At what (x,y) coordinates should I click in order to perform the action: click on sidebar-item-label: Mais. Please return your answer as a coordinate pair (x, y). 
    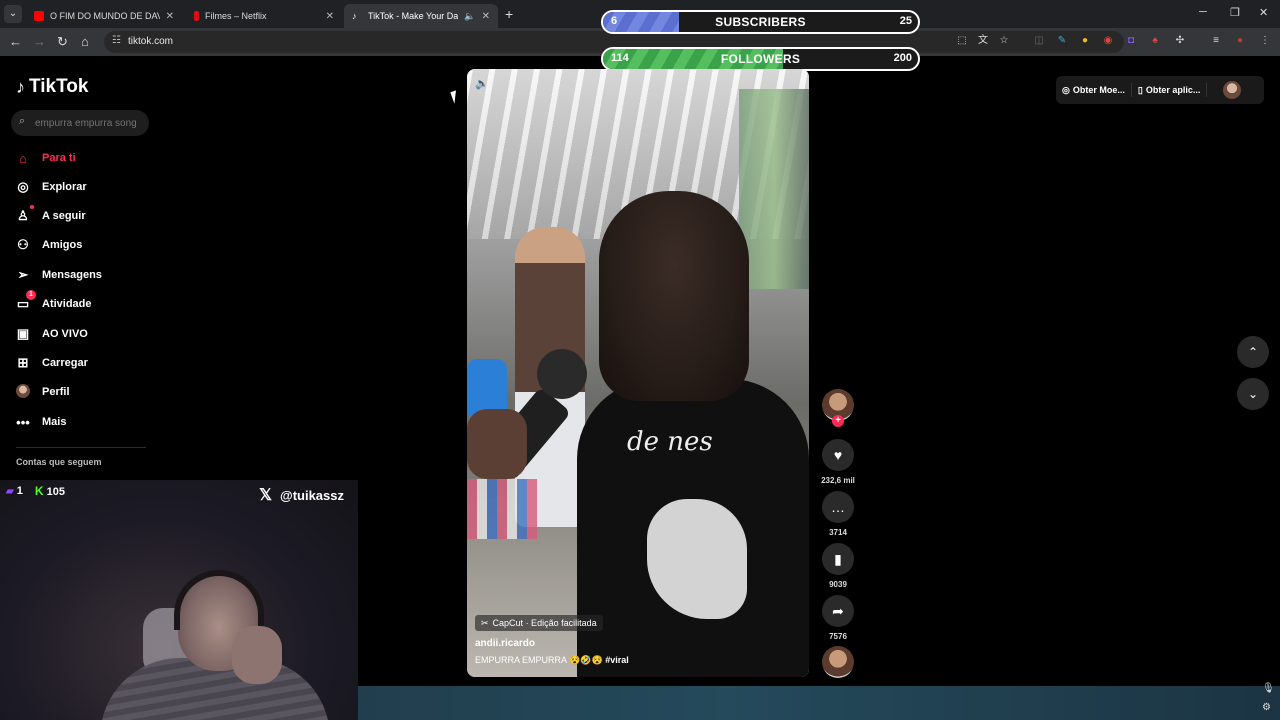
    Looking at the image, I should click on (54, 422).